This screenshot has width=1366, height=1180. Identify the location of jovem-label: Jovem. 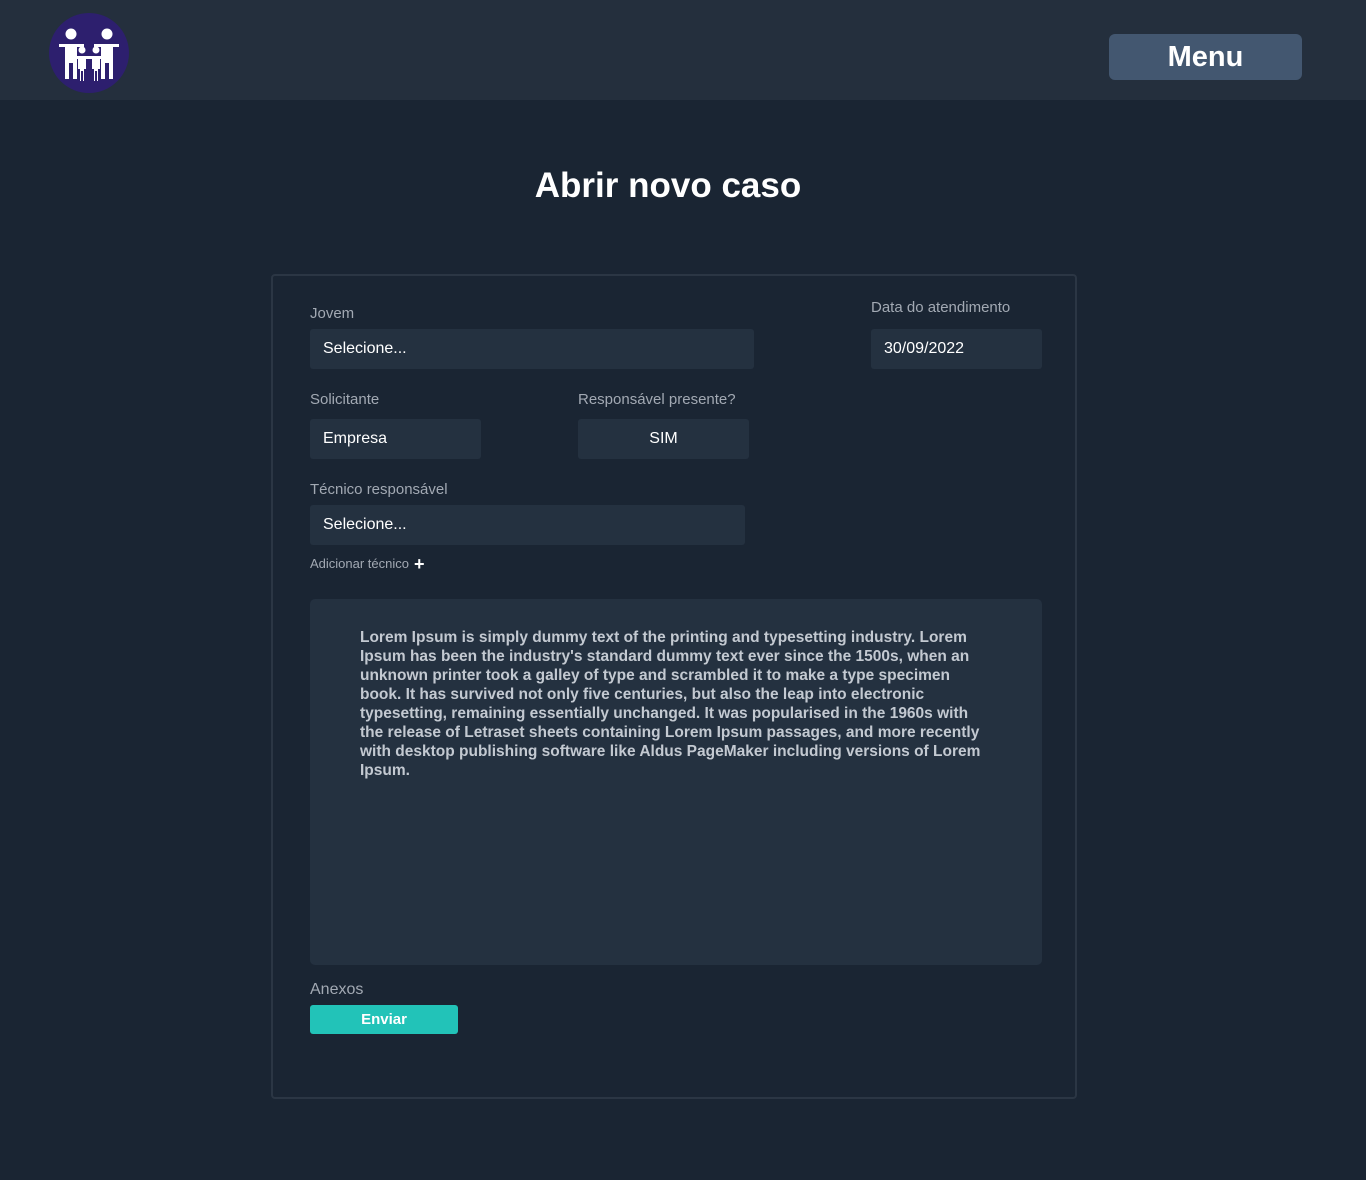
(332, 313).